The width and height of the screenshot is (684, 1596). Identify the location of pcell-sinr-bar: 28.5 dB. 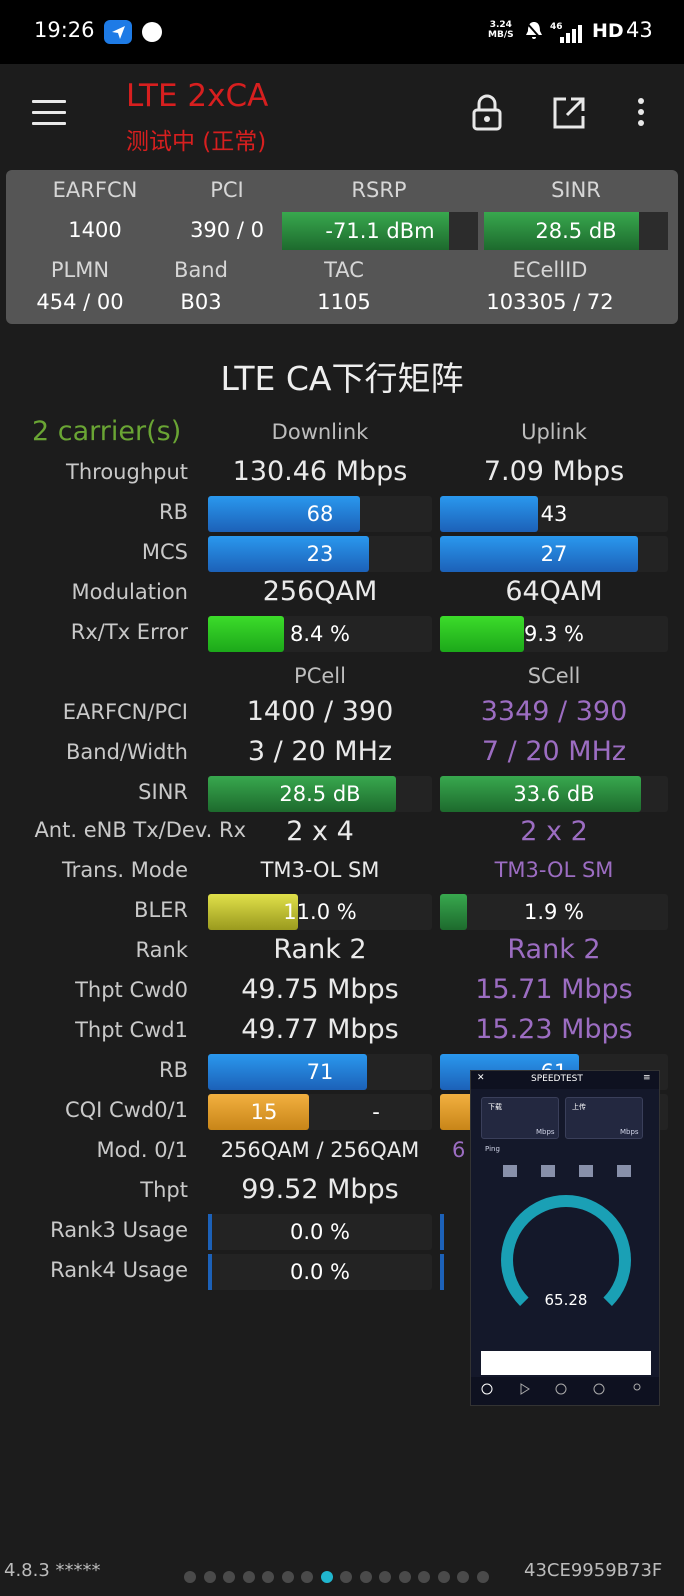
(320, 794).